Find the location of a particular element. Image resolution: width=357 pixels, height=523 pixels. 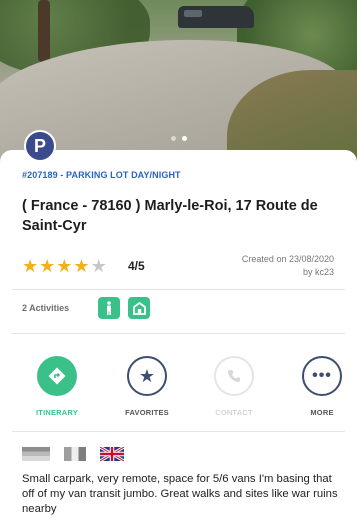

favorites-label: FAVORITES is located at coordinates (147, 412).